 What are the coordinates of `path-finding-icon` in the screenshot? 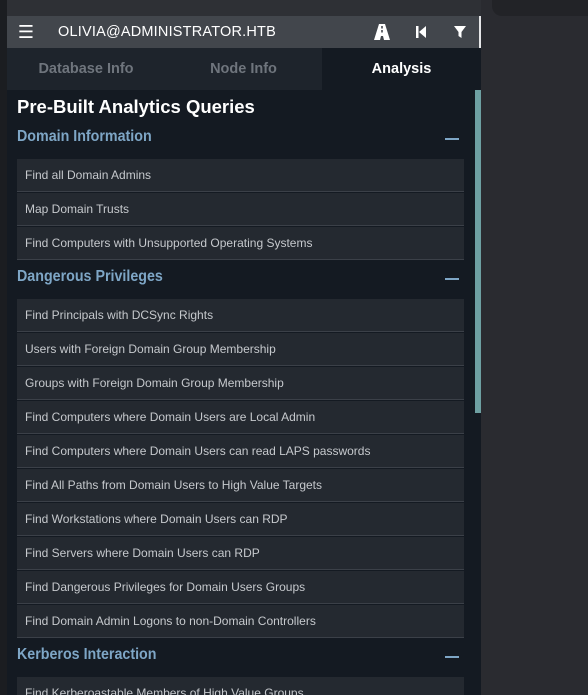 It's located at (383, 32).